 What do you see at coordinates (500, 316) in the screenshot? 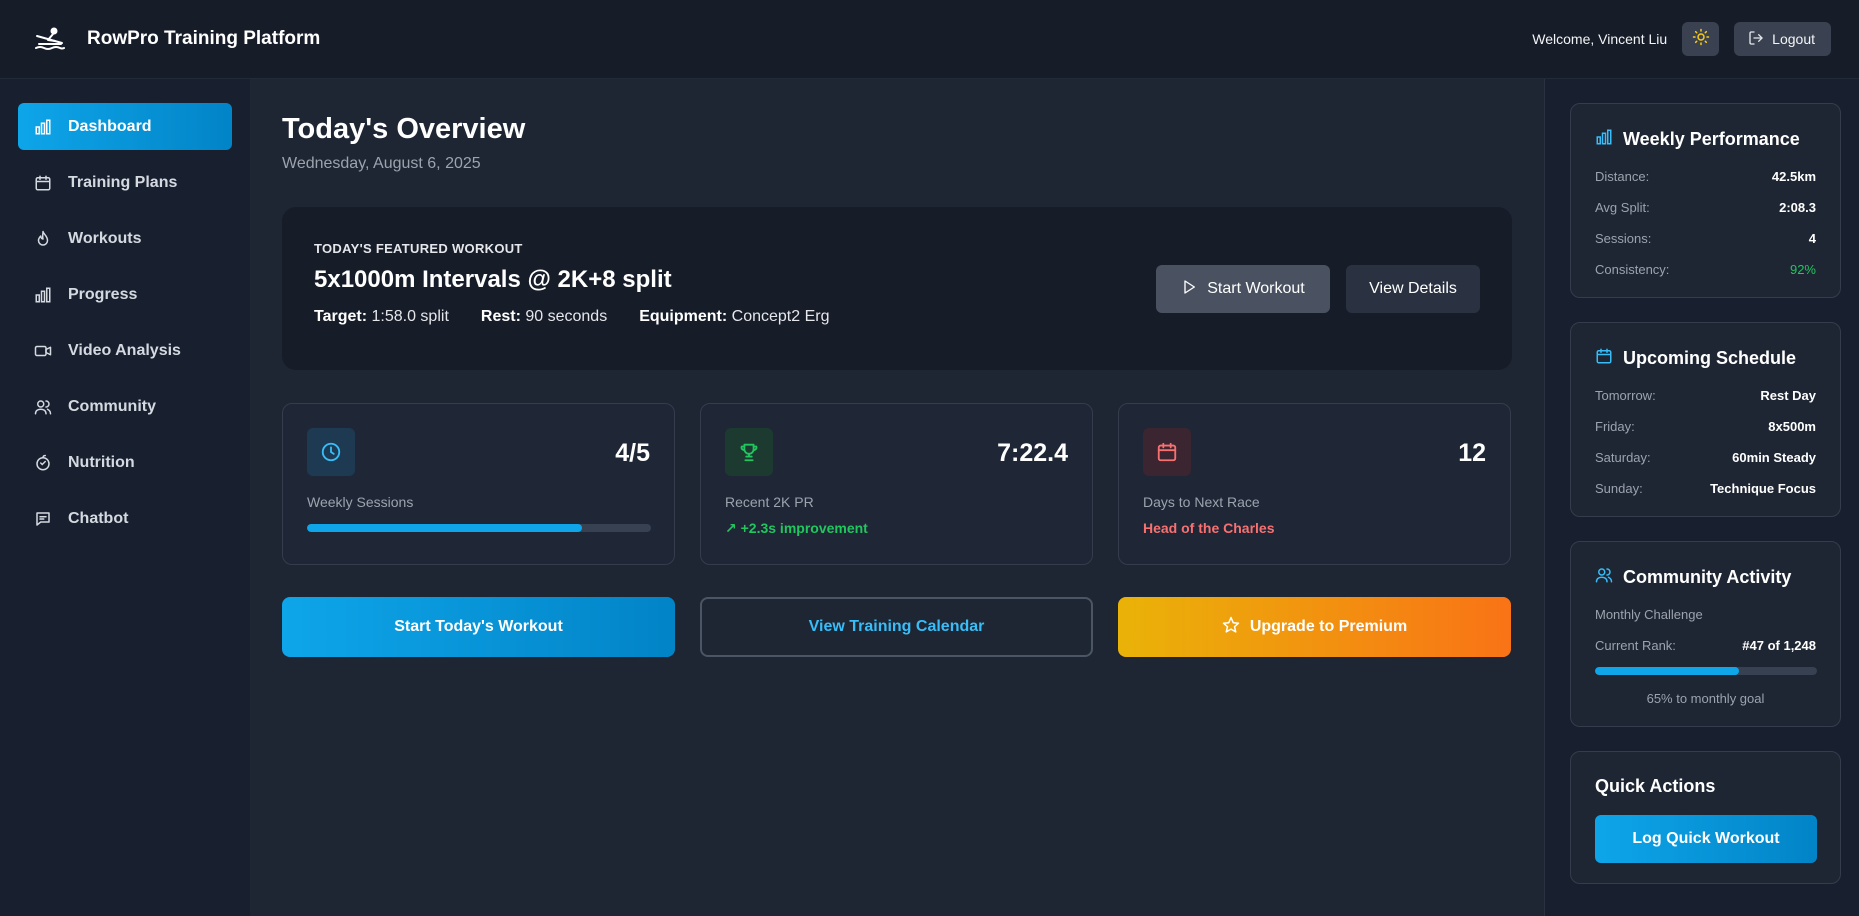
I see `rest-label: Rest:` at bounding box center [500, 316].